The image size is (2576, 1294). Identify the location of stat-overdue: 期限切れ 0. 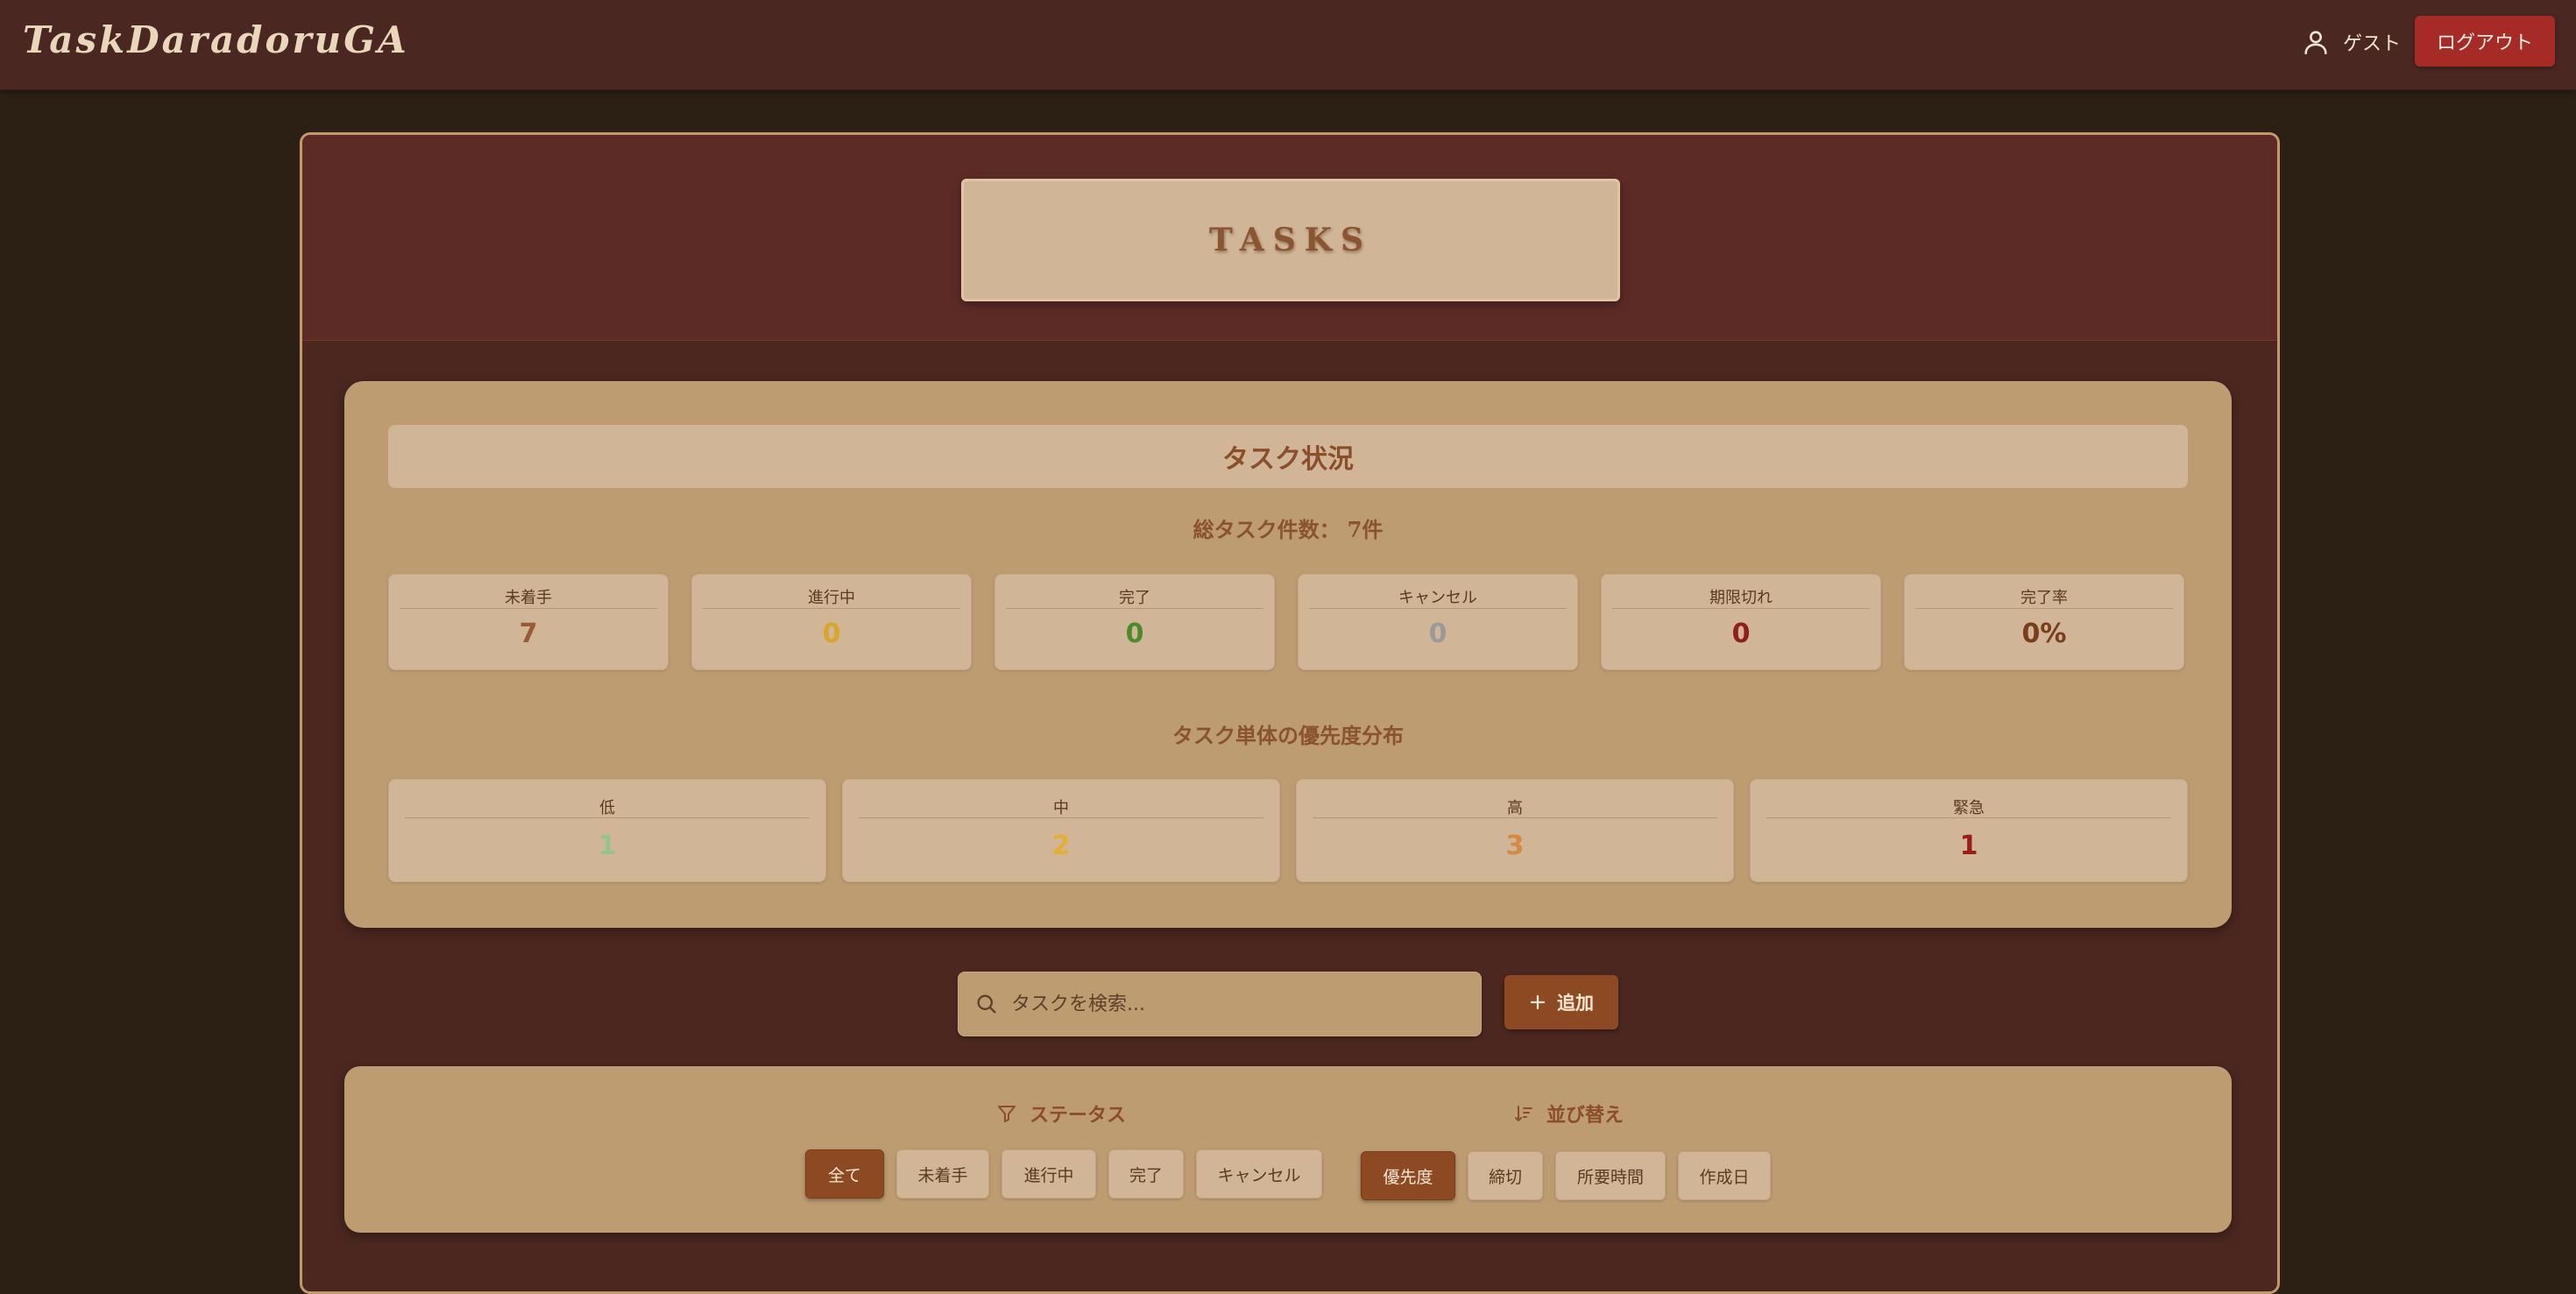
(1741, 622).